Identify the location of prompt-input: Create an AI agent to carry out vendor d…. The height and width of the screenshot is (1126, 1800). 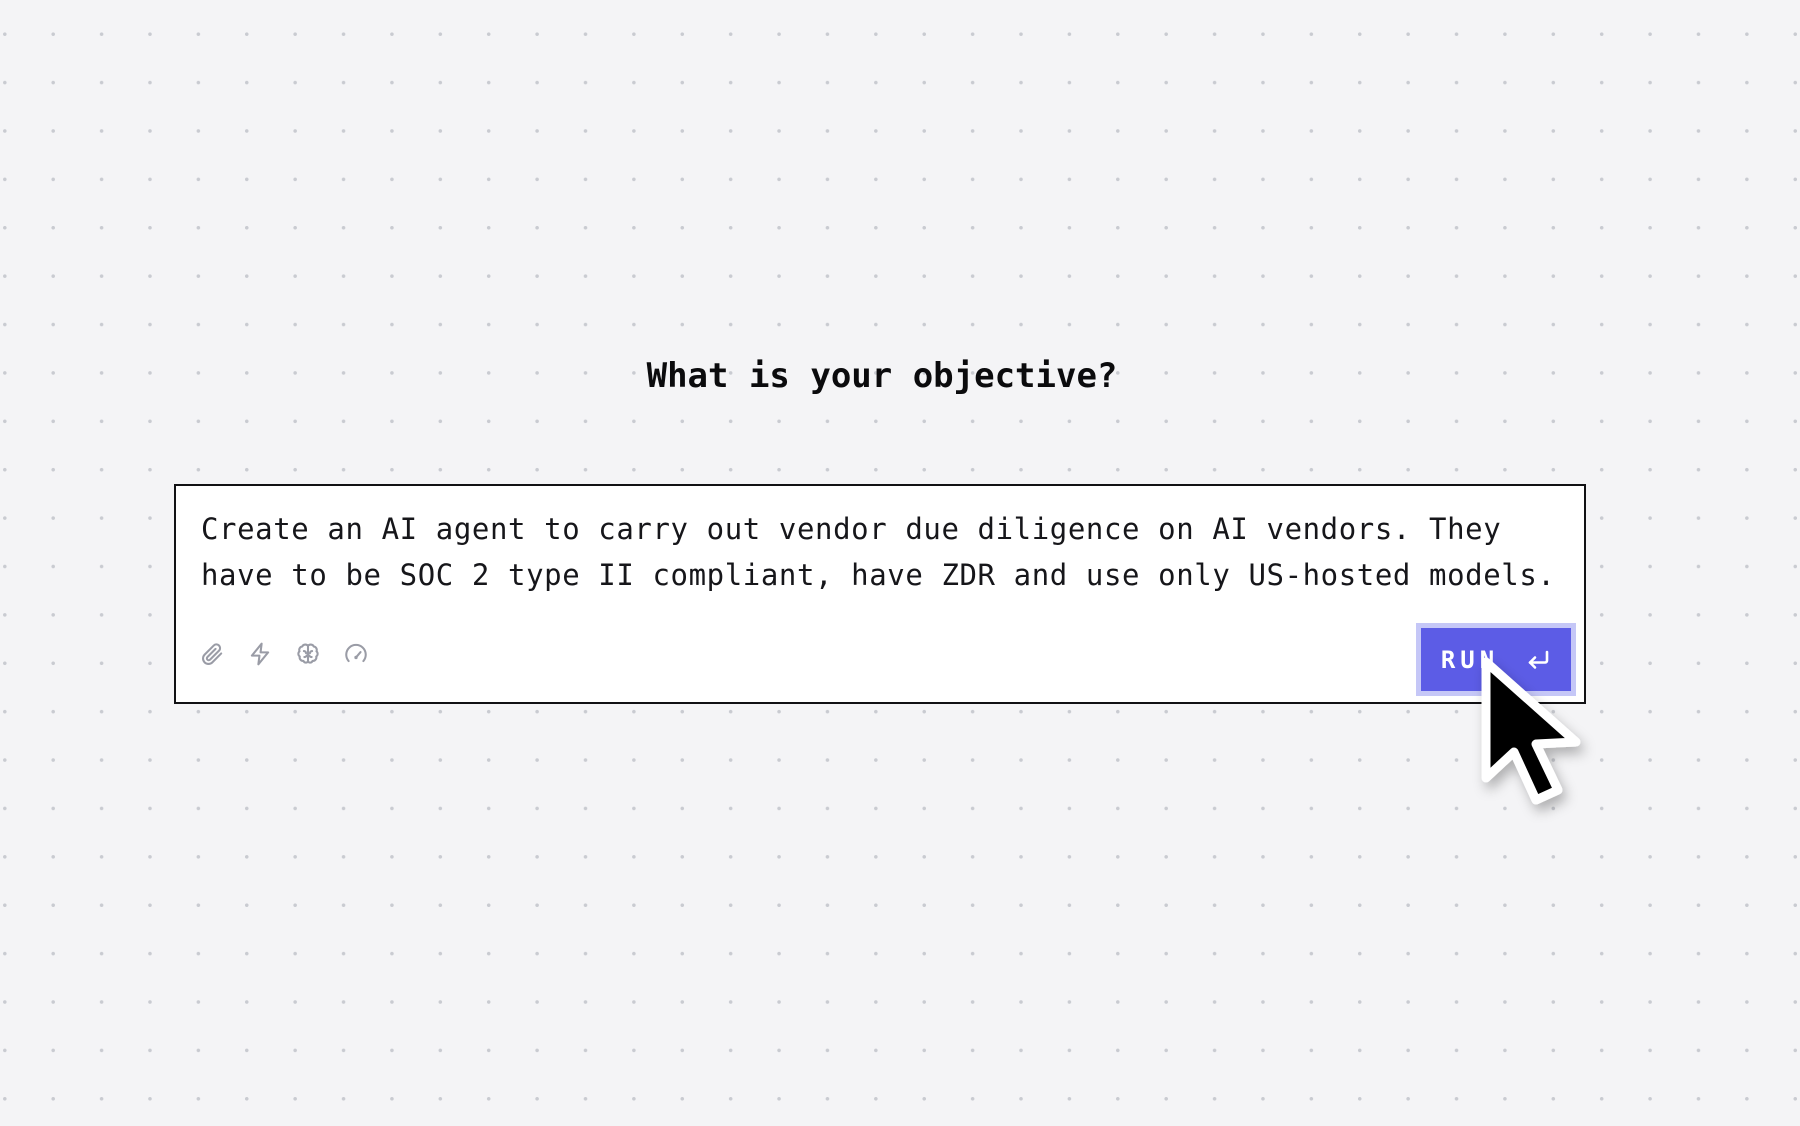
(886, 552).